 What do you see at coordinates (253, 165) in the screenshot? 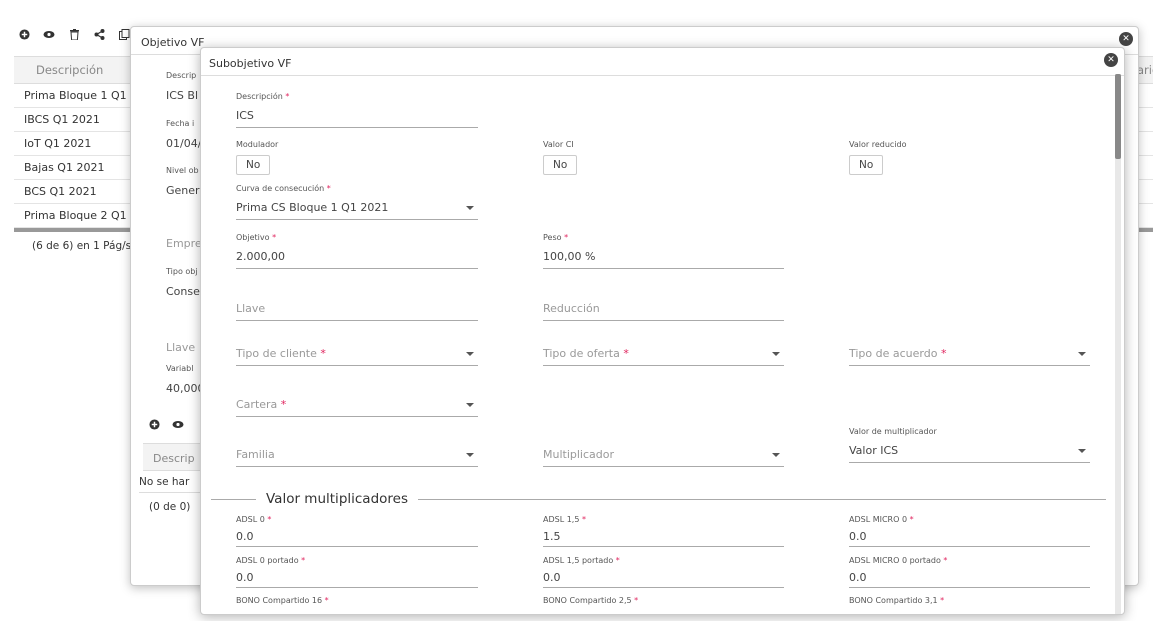
I see `modulador-toggle: No` at bounding box center [253, 165].